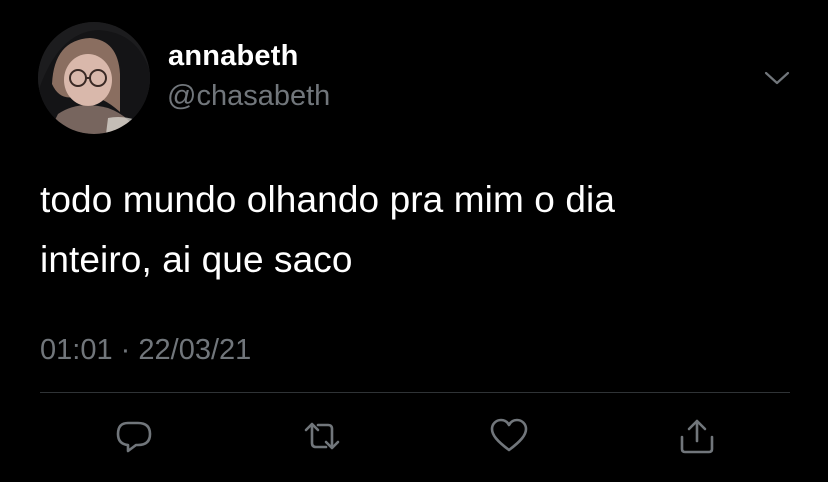 The width and height of the screenshot is (828, 482). I want to click on share-upload-icon, so click(697, 436).